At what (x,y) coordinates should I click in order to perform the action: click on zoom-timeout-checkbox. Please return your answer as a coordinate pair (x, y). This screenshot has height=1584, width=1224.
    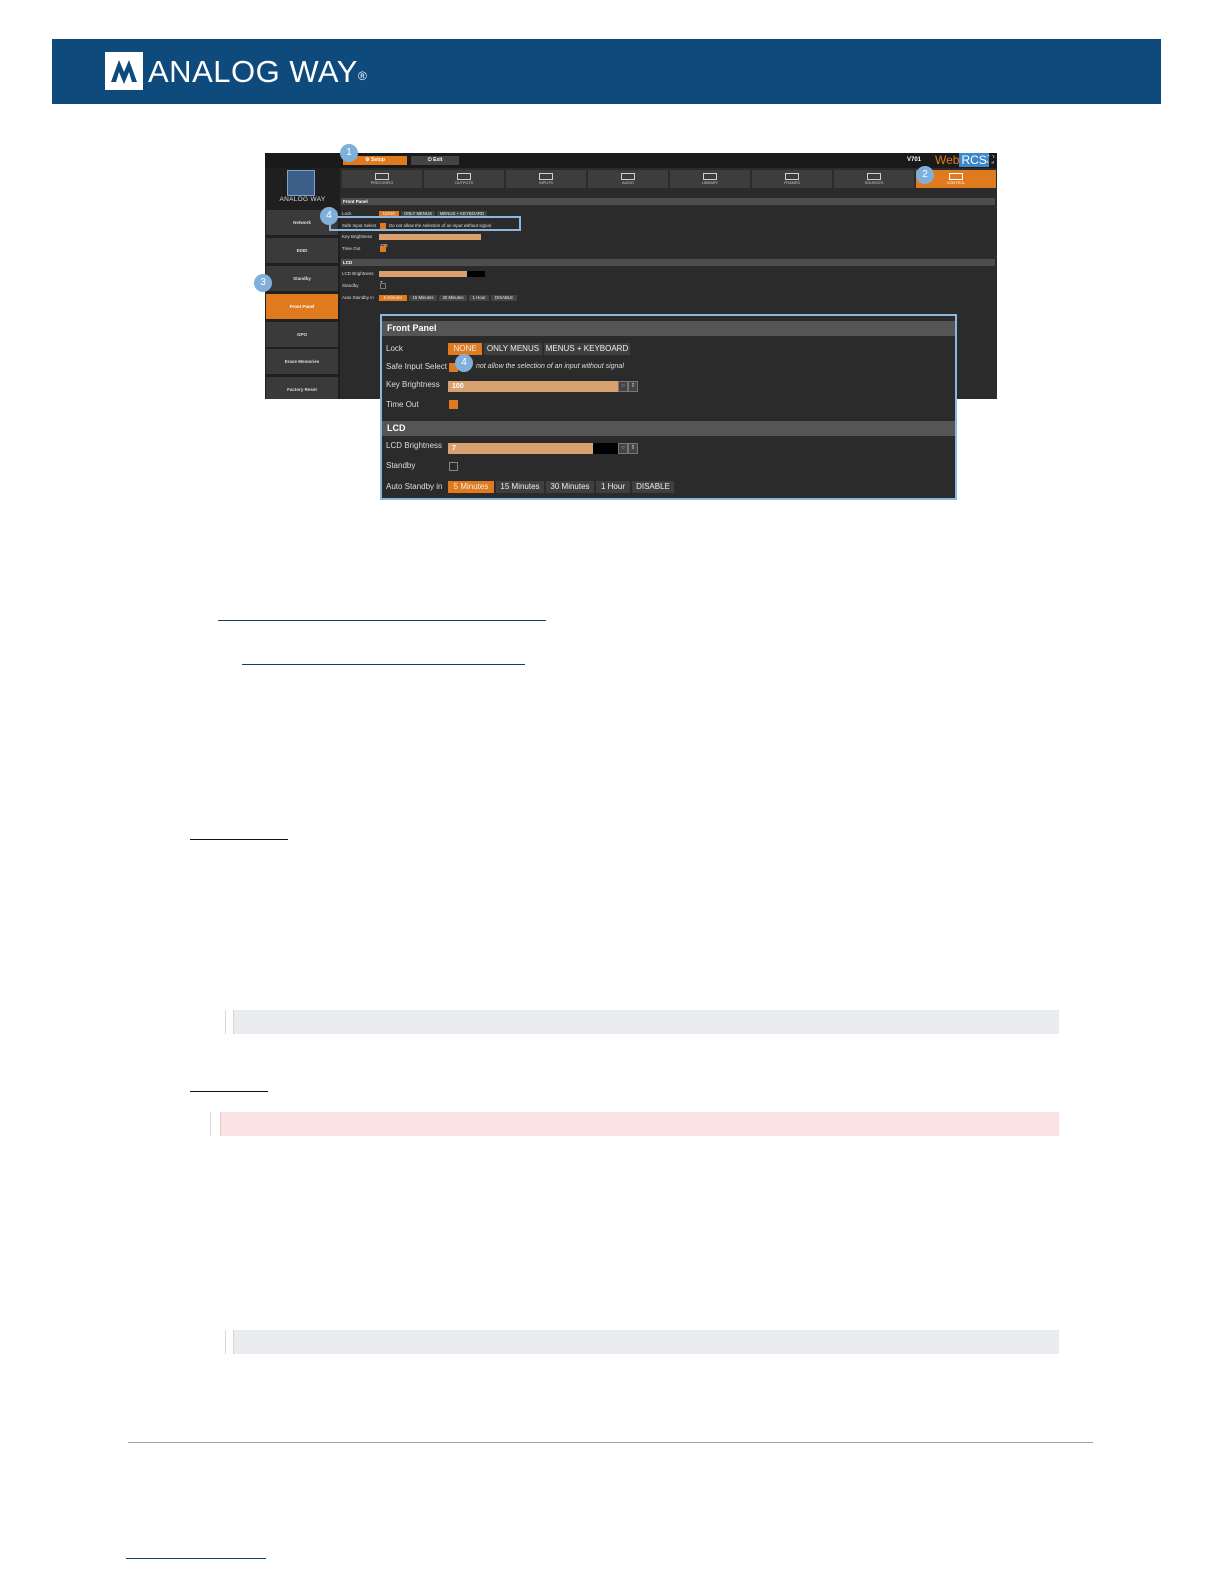
    Looking at the image, I should click on (453, 404).